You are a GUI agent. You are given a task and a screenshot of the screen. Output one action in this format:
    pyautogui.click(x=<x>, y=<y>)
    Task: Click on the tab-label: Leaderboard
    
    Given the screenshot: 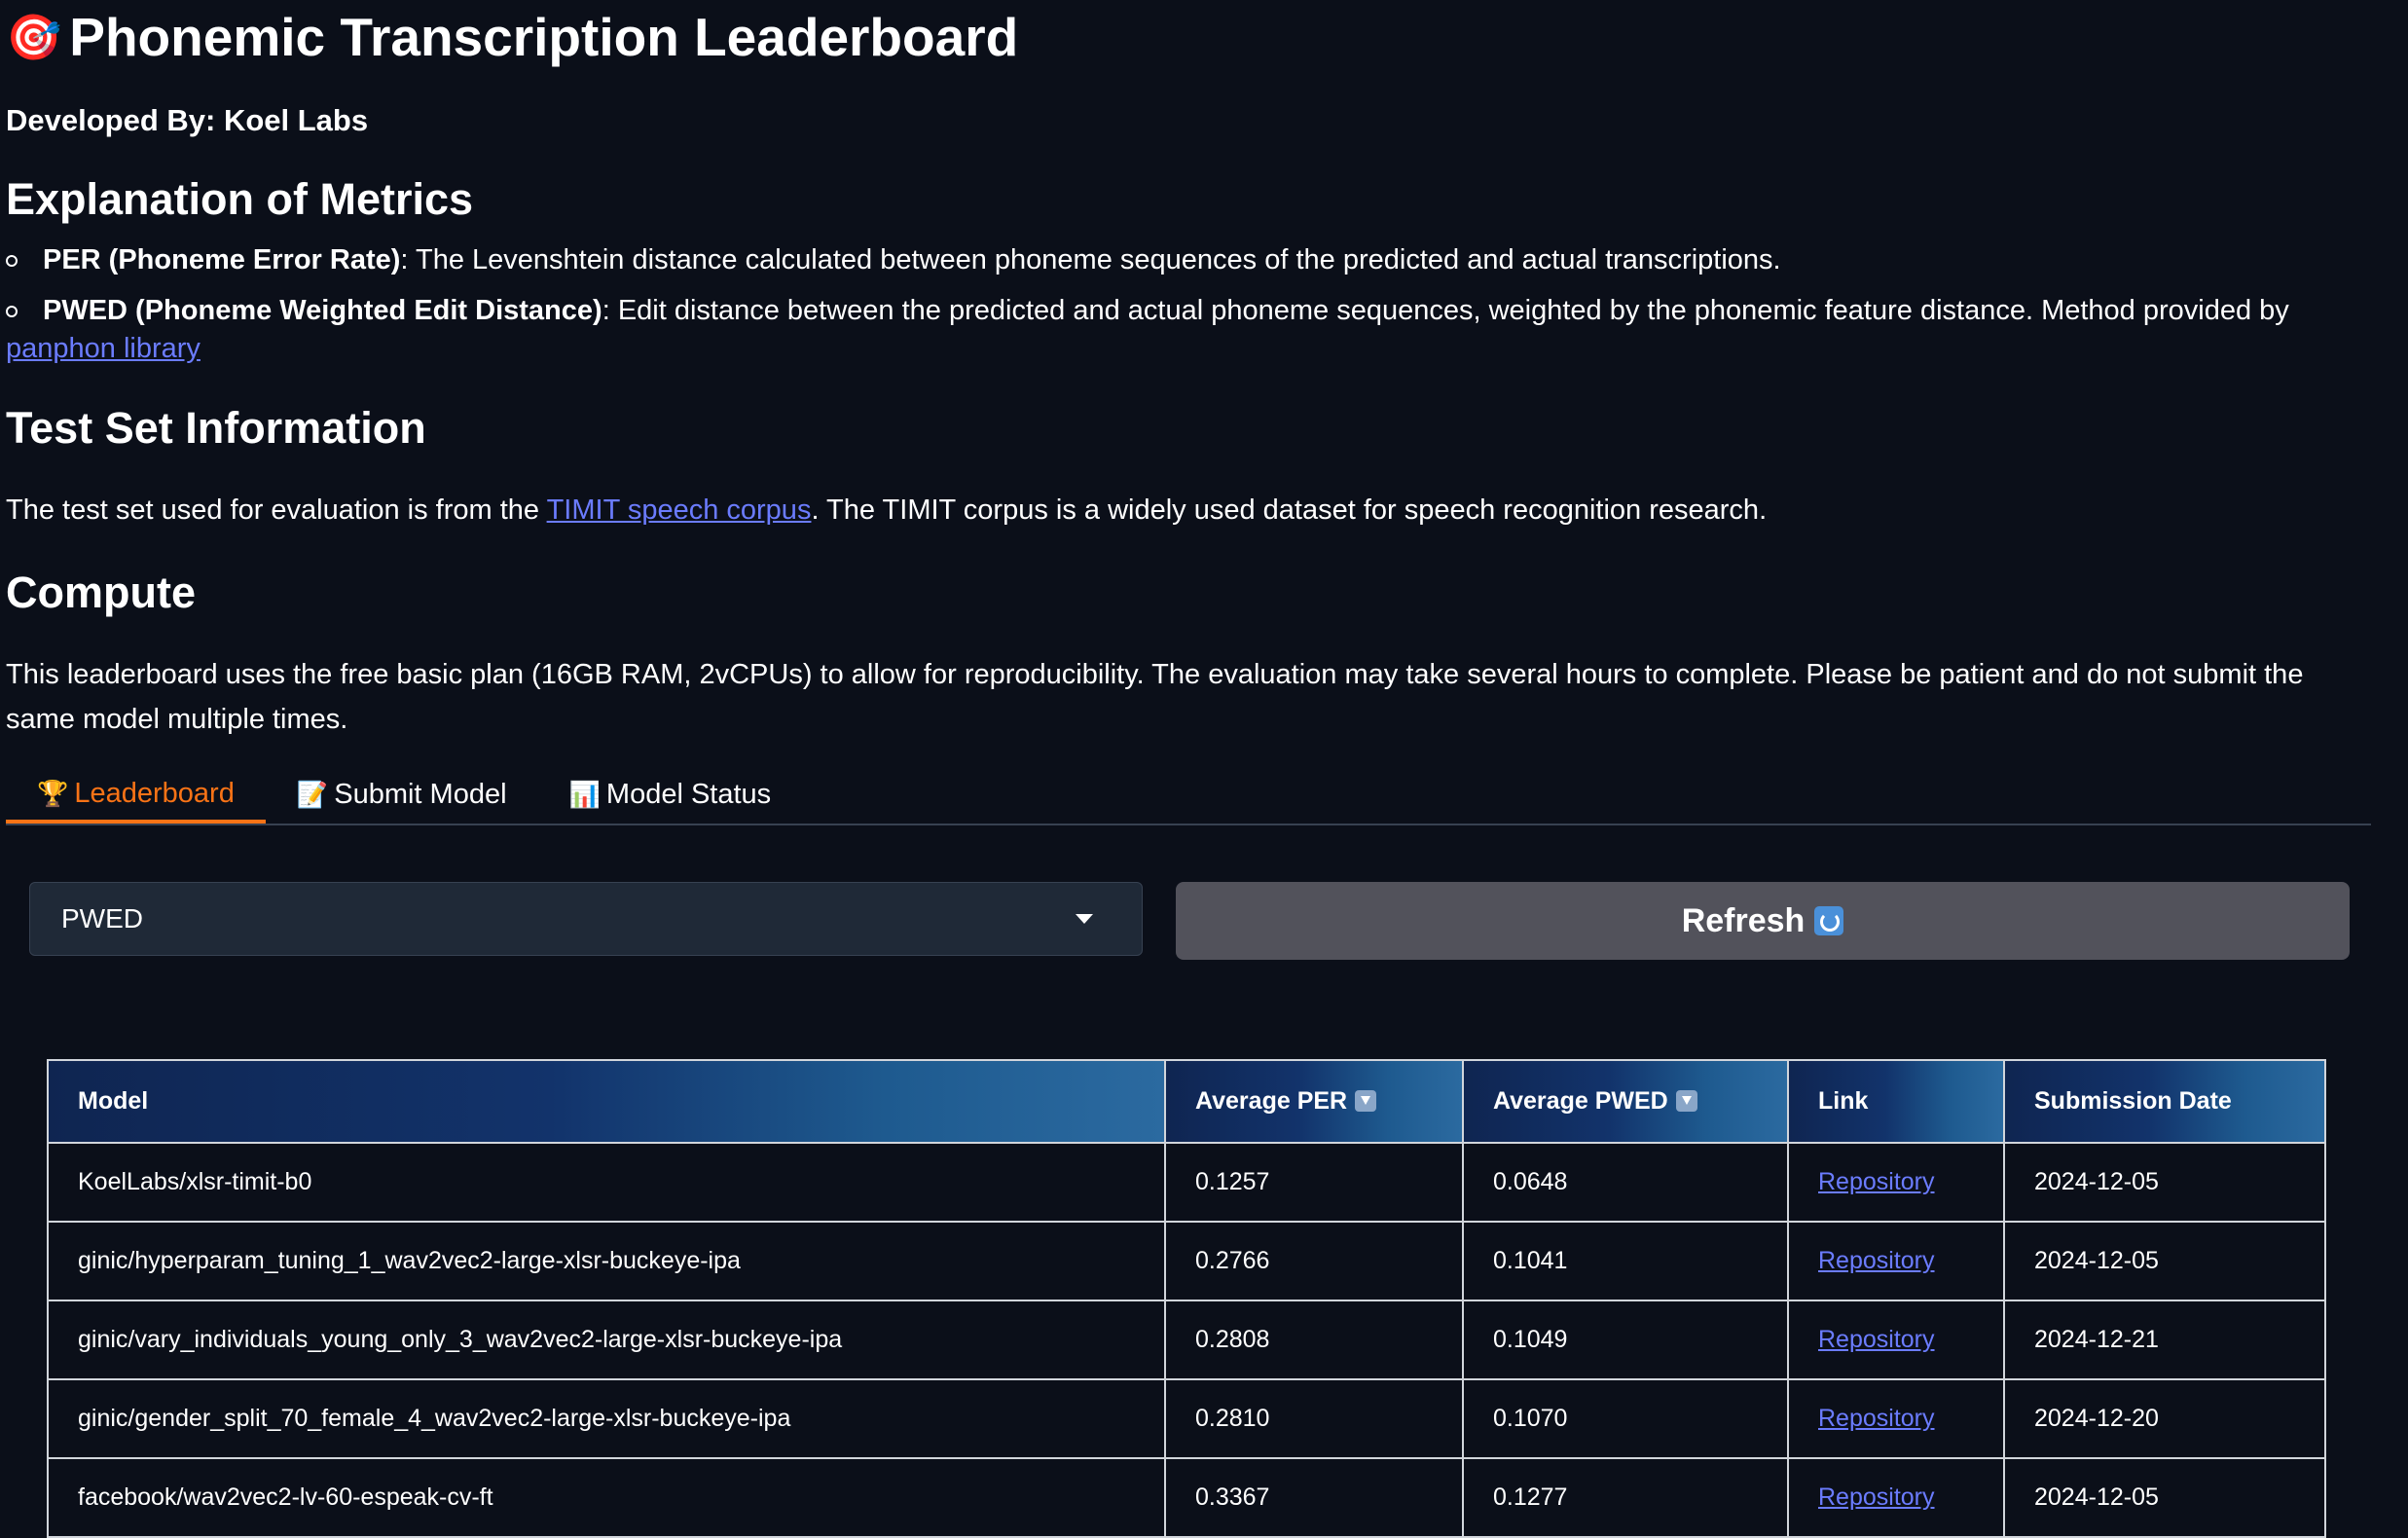 What is the action you would take?
    pyautogui.click(x=154, y=793)
    